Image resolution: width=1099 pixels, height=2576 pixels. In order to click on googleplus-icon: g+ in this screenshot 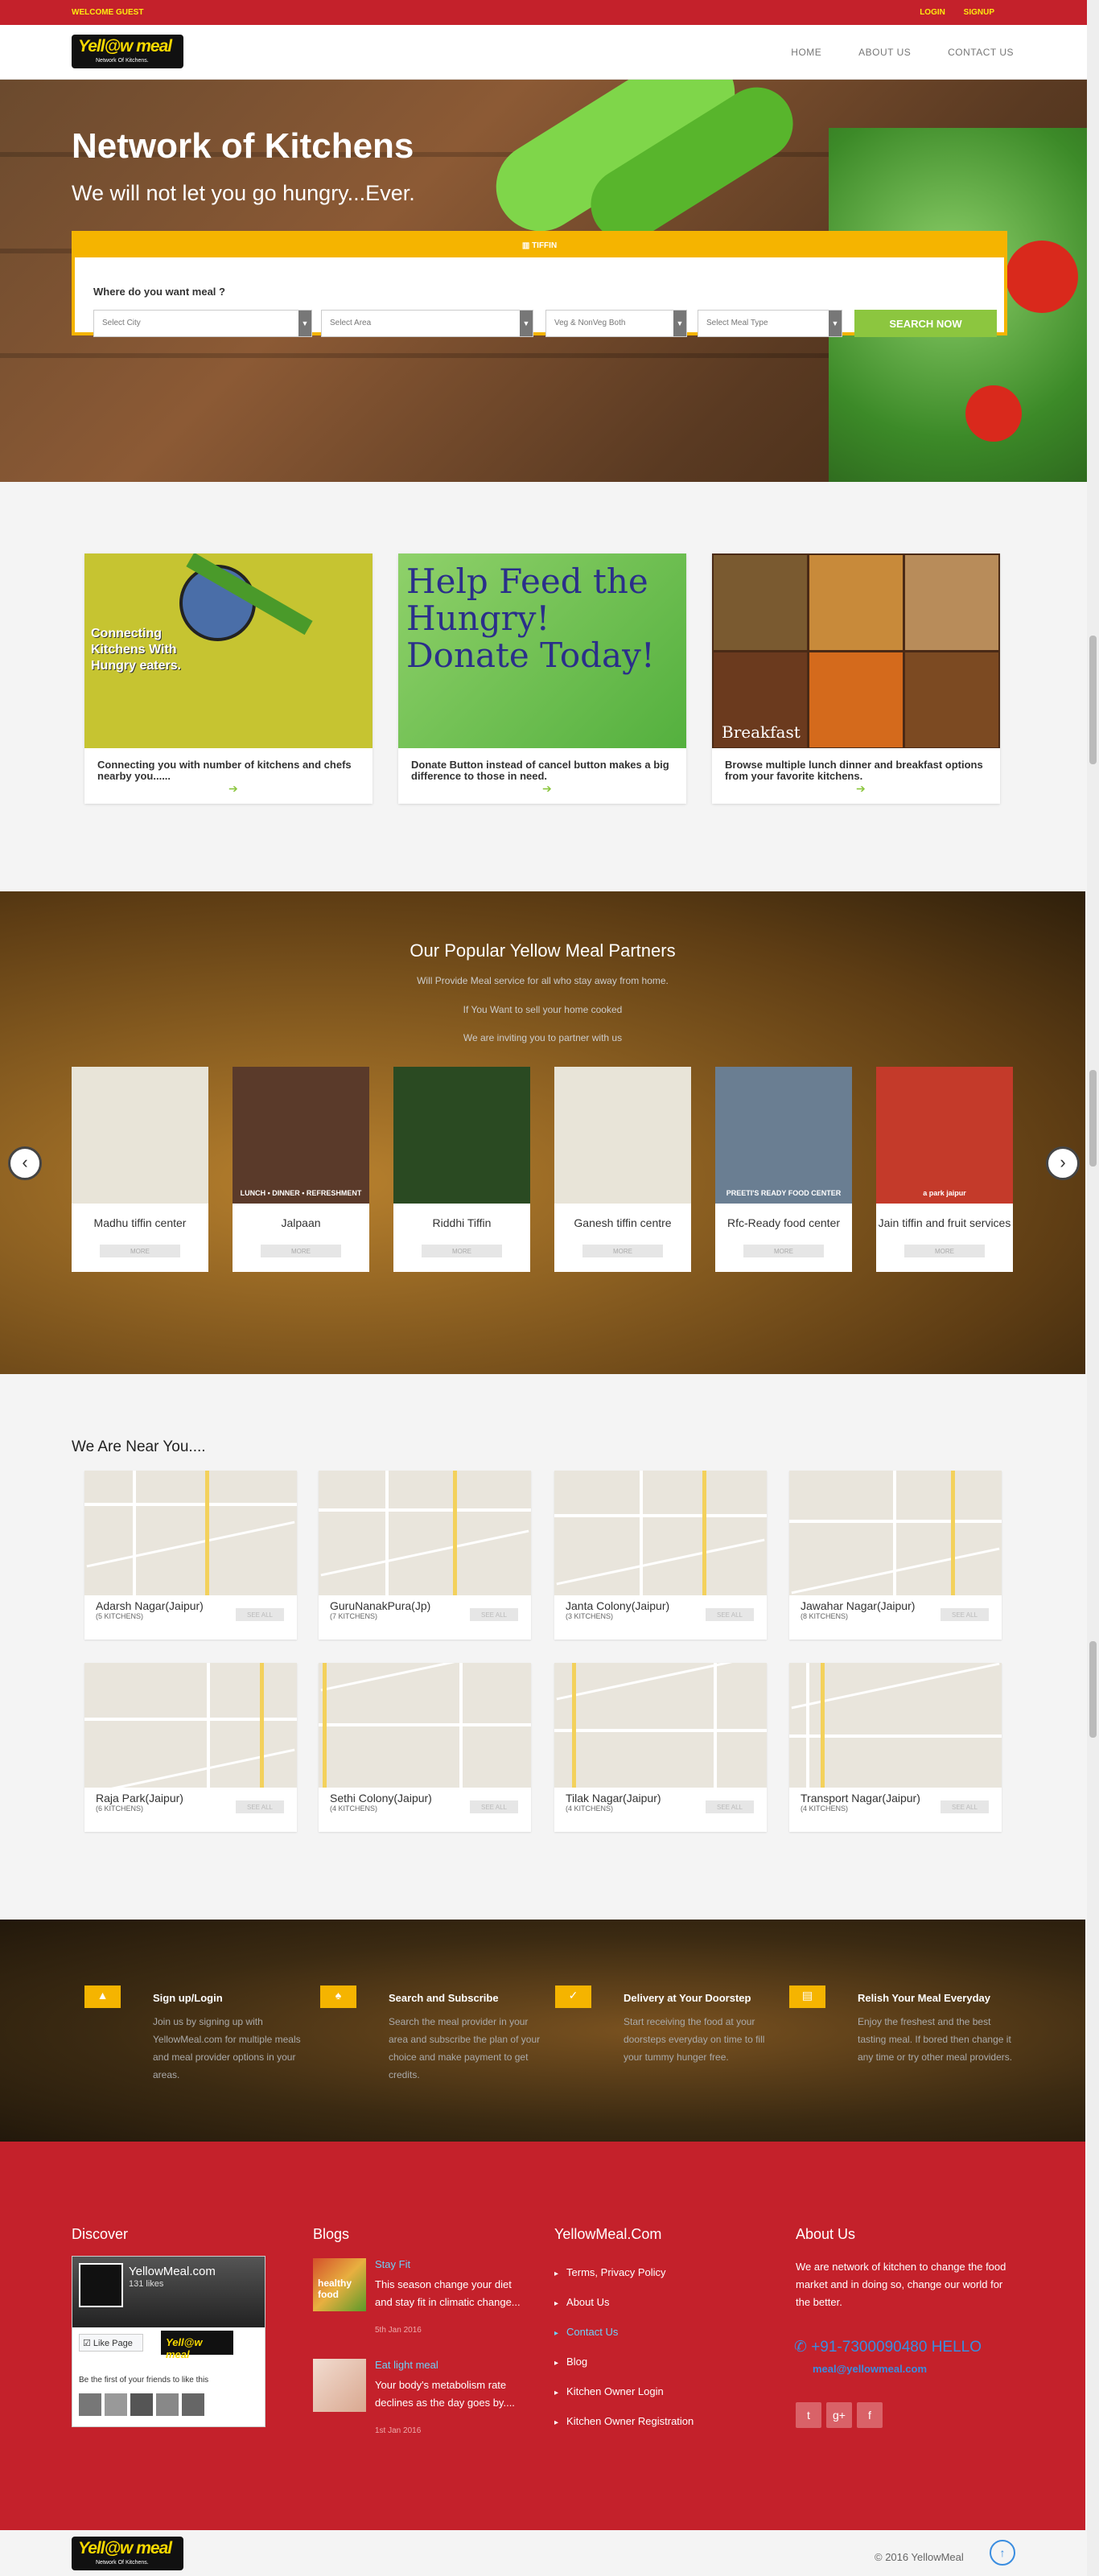, I will do `click(839, 2415)`.